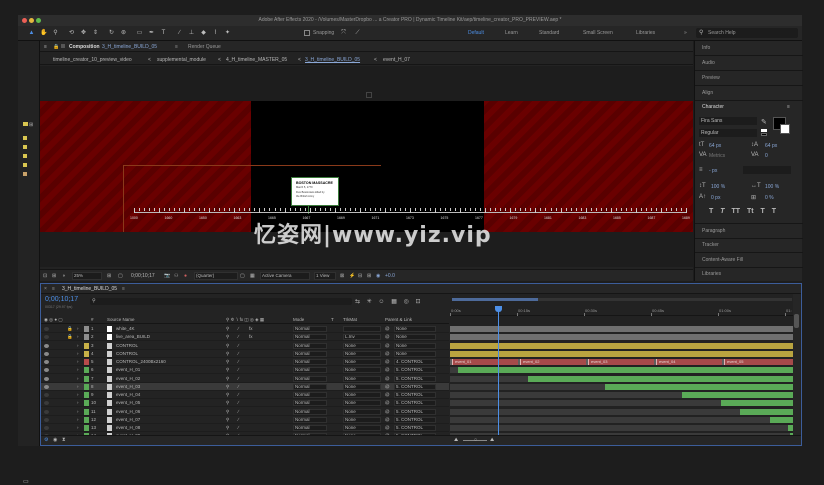 This screenshot has width=824, height=485. What do you see at coordinates (396, 60) in the screenshot?
I see `breadcrumb-item: event_H_07` at bounding box center [396, 60].